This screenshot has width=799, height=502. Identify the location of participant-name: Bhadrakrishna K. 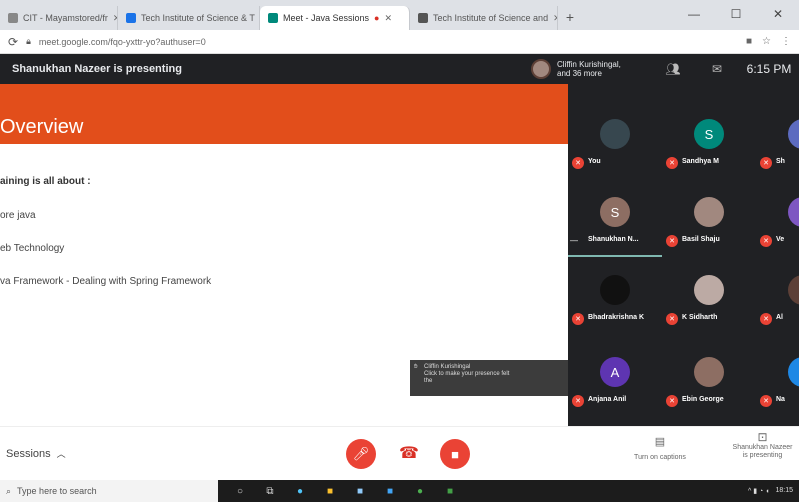
(616, 317).